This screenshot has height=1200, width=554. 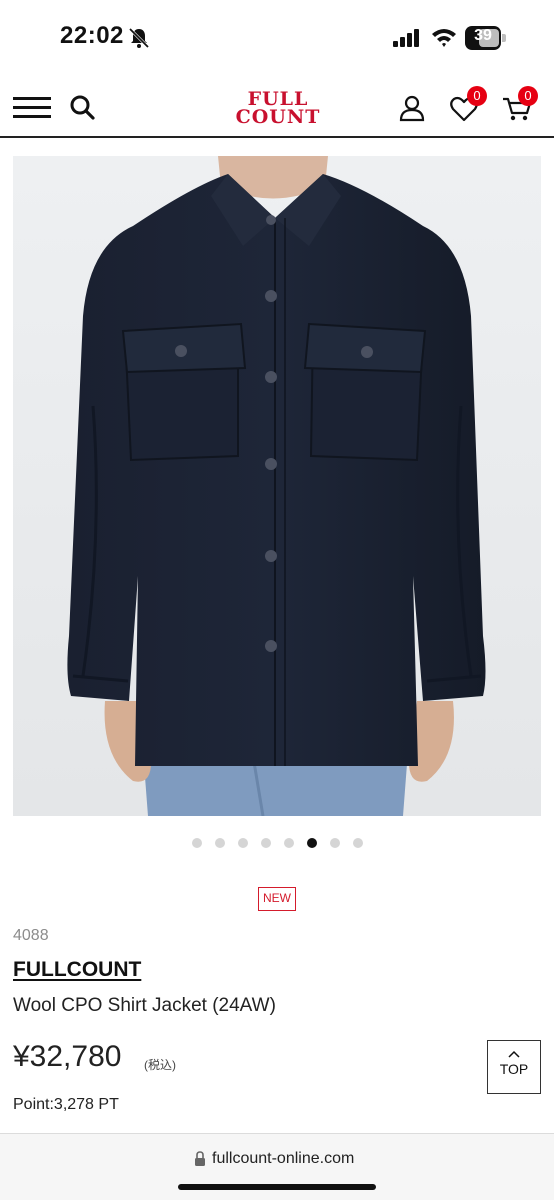 I want to click on search-icon, so click(x=82, y=107).